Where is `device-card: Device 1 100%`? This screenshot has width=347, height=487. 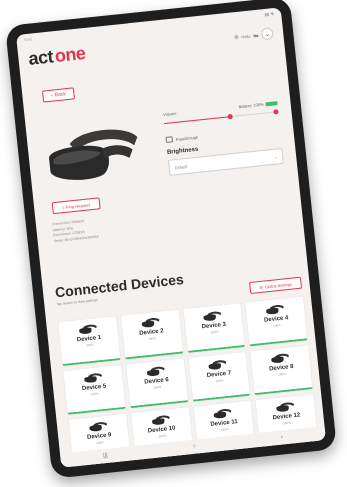
device-card: Device 1 100% is located at coordinates (89, 341).